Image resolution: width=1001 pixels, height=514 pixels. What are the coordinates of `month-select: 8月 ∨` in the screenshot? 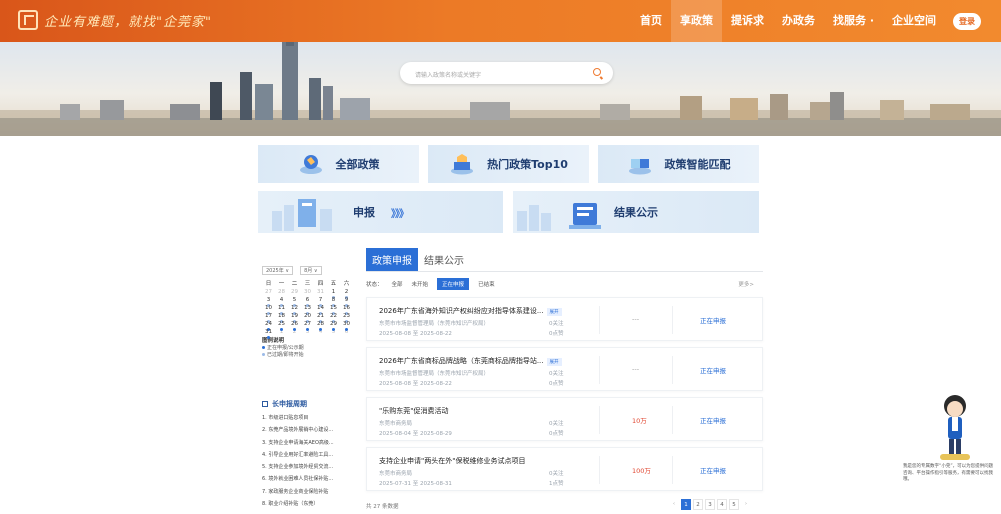 It's located at (311, 270).